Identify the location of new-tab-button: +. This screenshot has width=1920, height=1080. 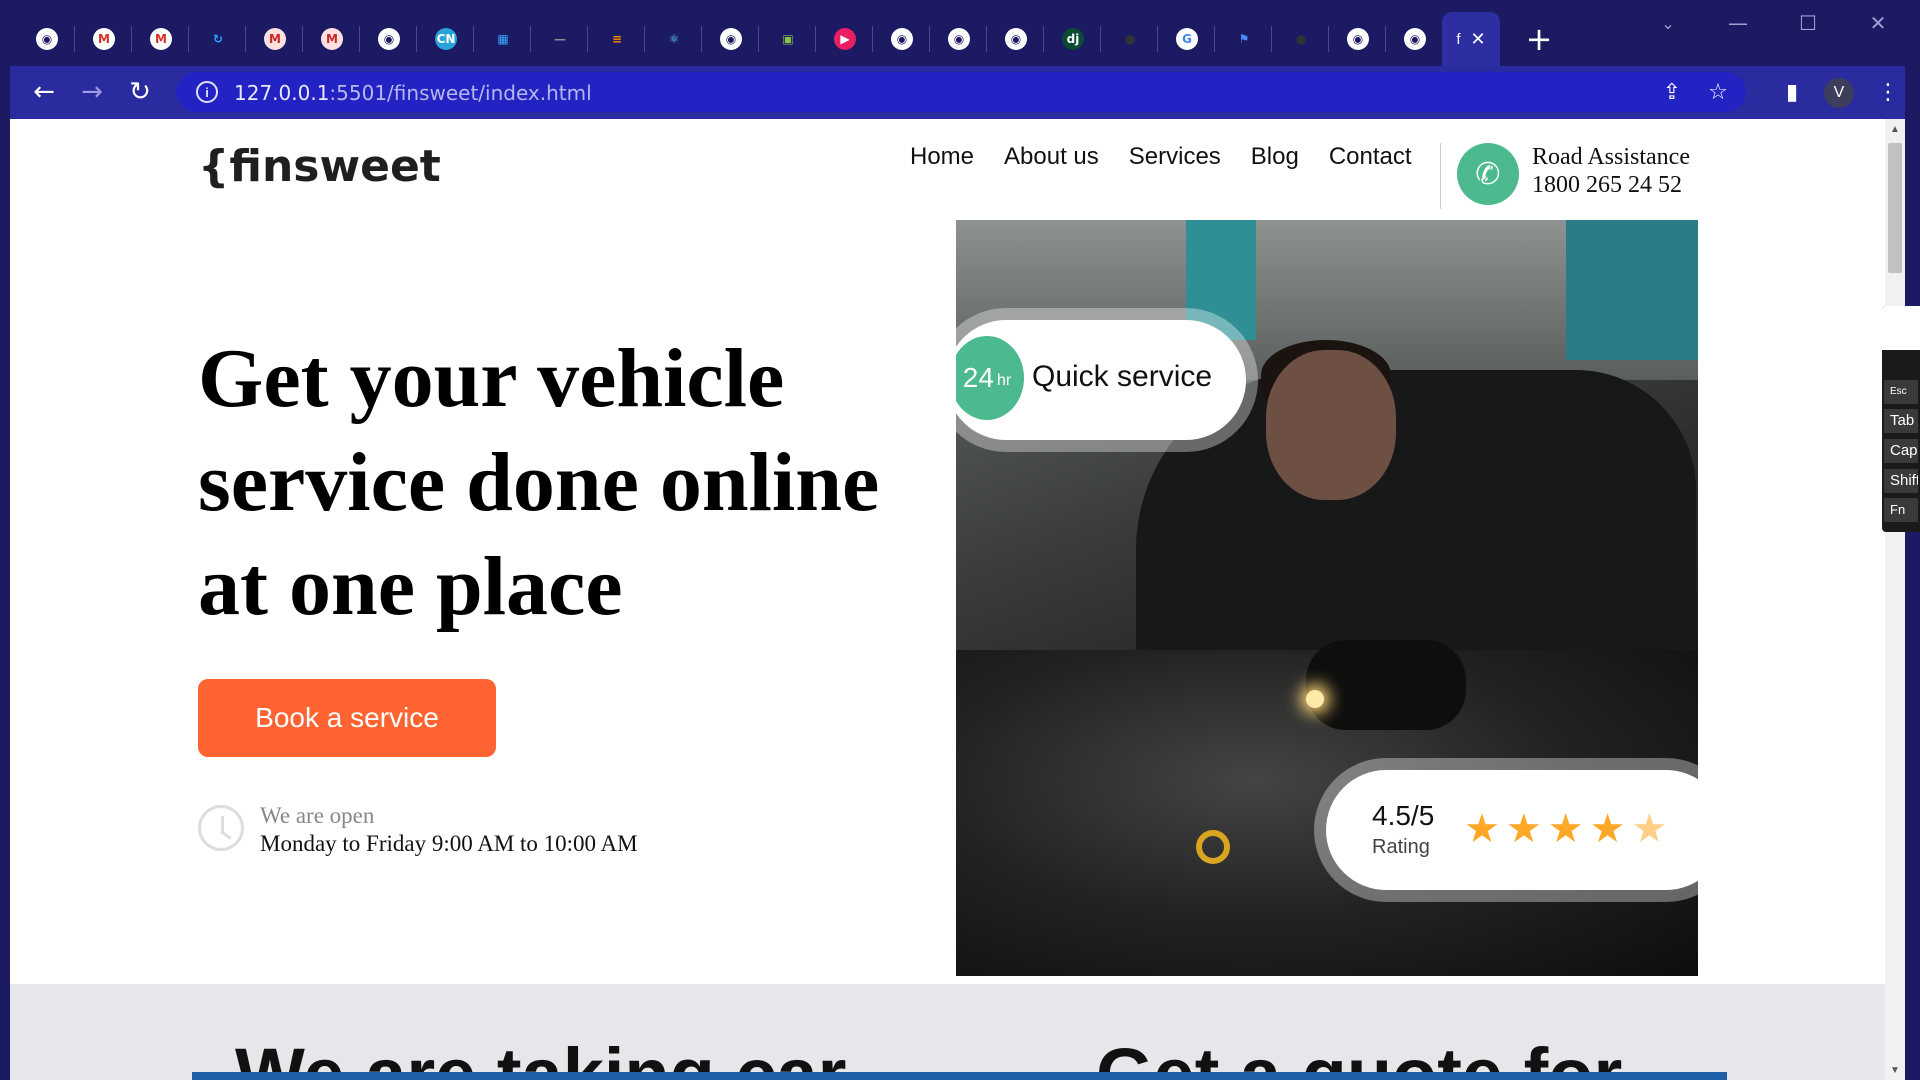
(1539, 39).